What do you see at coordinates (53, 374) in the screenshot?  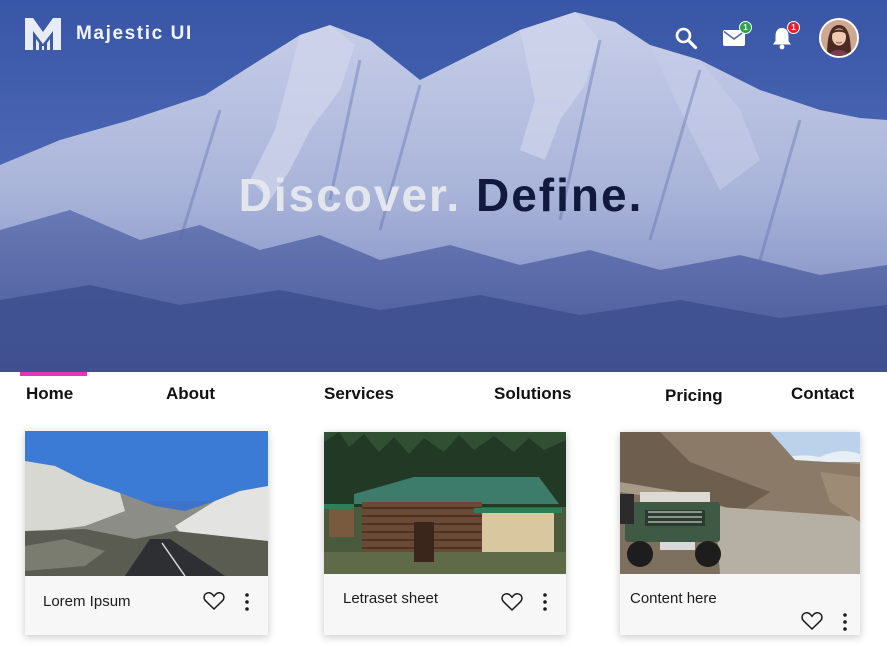 I see `nav-active-indicator` at bounding box center [53, 374].